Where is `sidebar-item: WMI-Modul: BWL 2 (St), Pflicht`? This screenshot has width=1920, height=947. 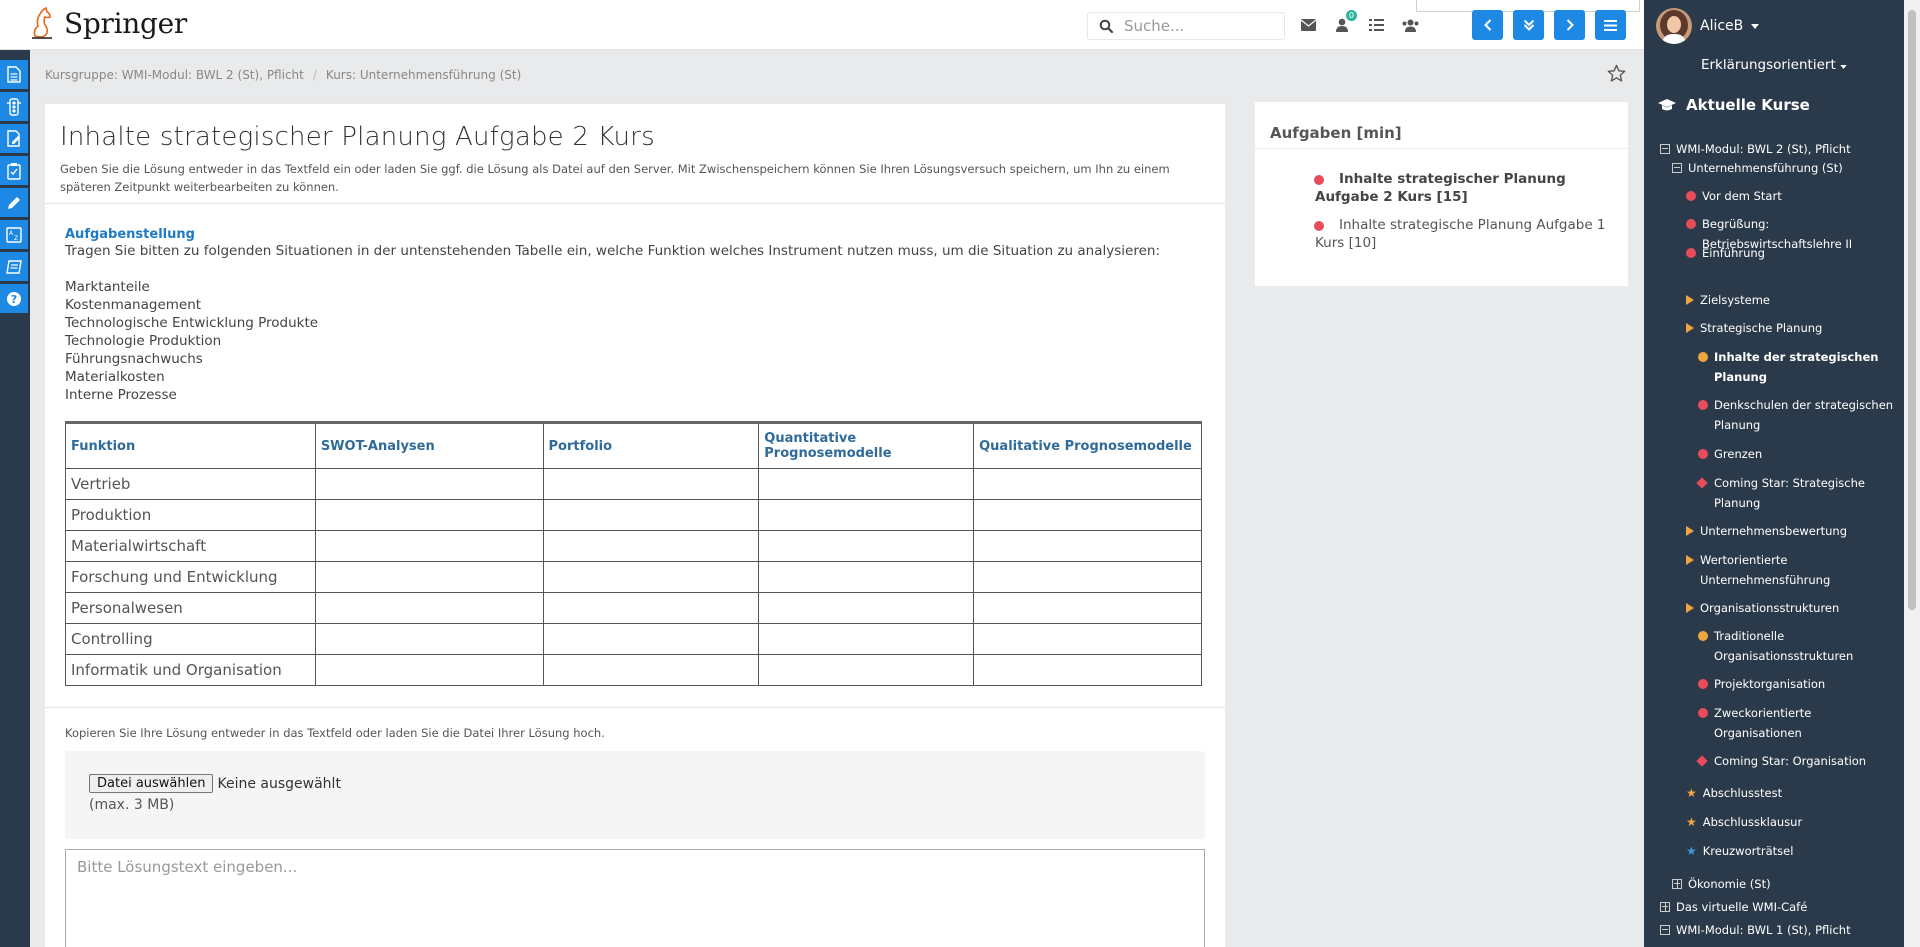
sidebar-item: WMI-Modul: BWL 2 (St), Pflicht is located at coordinates (1777, 149).